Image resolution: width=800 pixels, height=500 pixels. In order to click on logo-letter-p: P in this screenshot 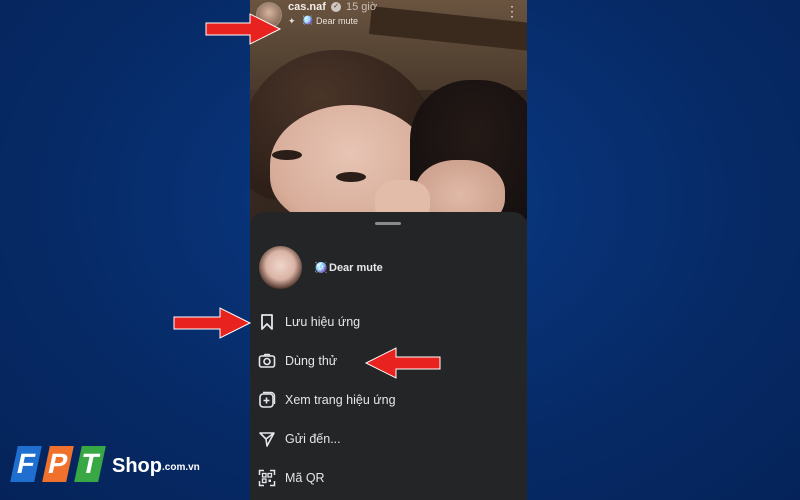, I will do `click(58, 464)`.